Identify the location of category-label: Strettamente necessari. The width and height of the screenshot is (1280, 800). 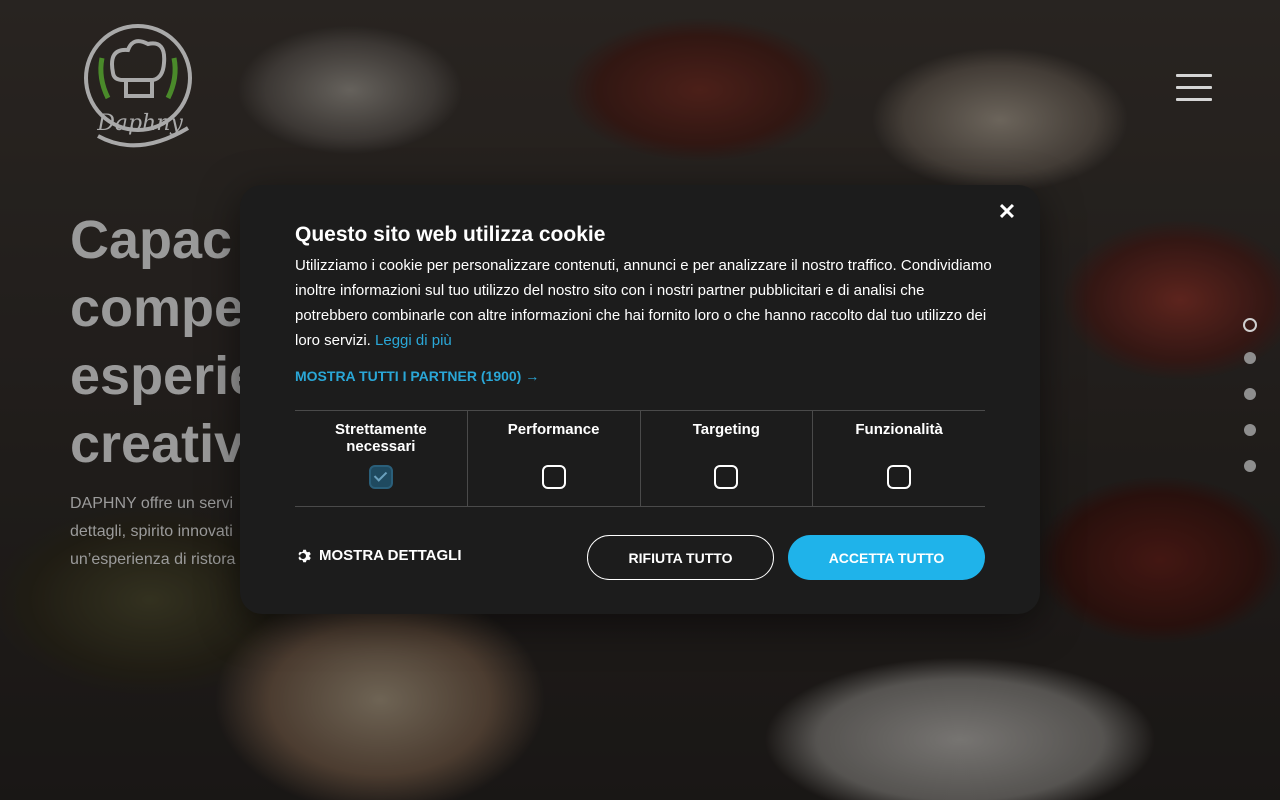
(381, 438).